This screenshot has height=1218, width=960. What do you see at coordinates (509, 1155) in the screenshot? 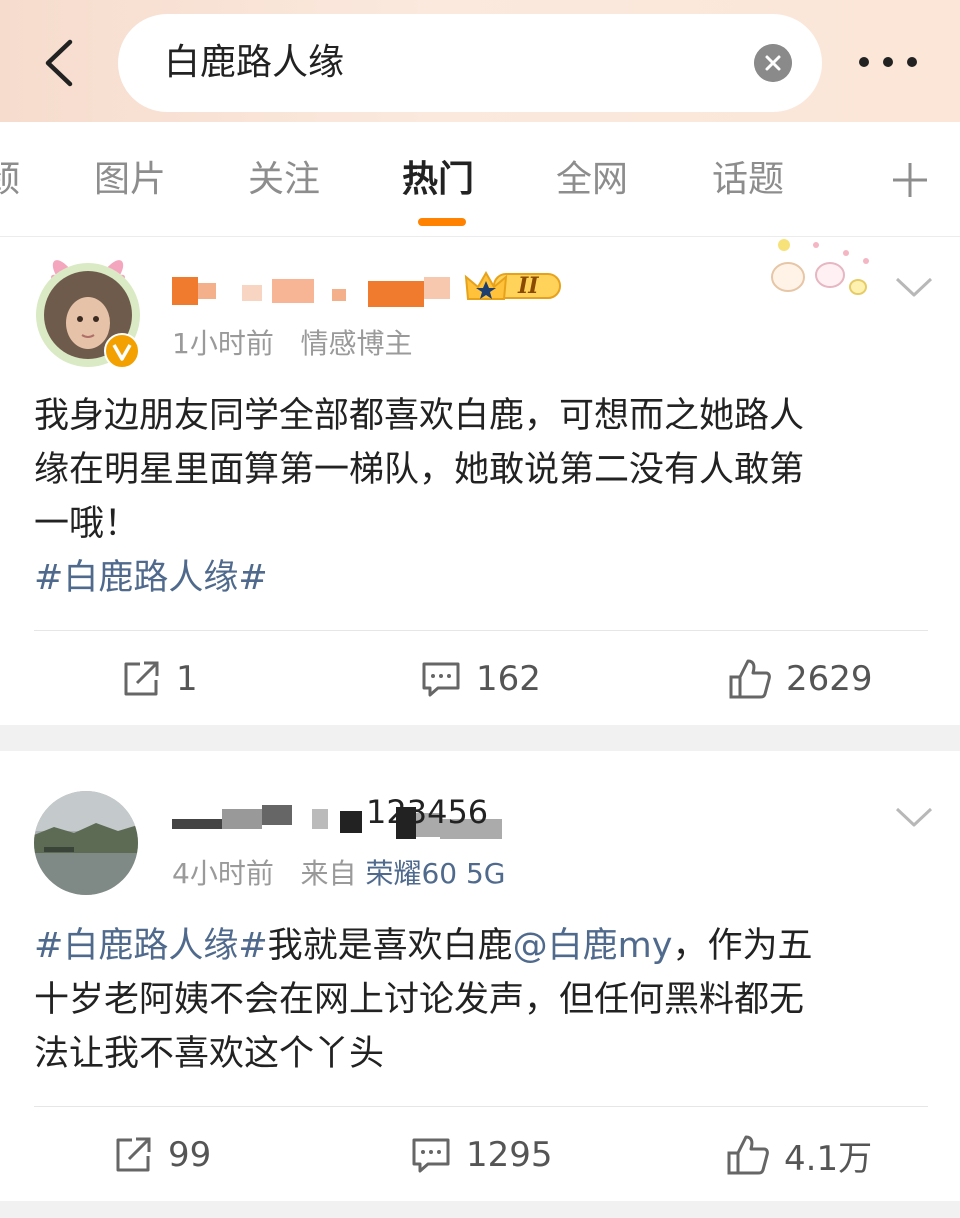
I see `comment-count: 1295` at bounding box center [509, 1155].